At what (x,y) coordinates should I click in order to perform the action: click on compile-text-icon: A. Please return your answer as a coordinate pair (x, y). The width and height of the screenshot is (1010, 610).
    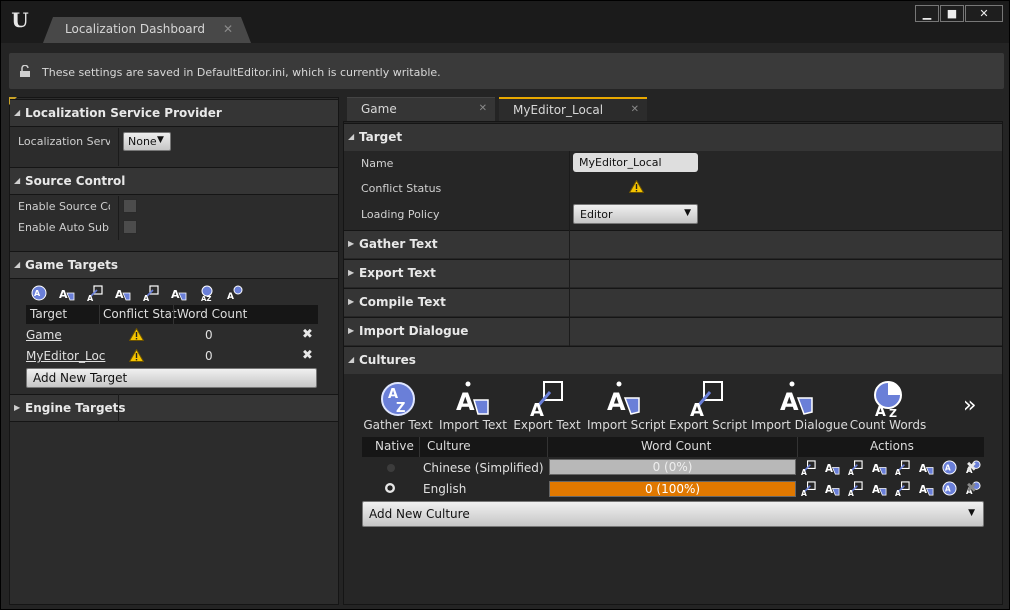
    Looking at the image, I should click on (235, 293).